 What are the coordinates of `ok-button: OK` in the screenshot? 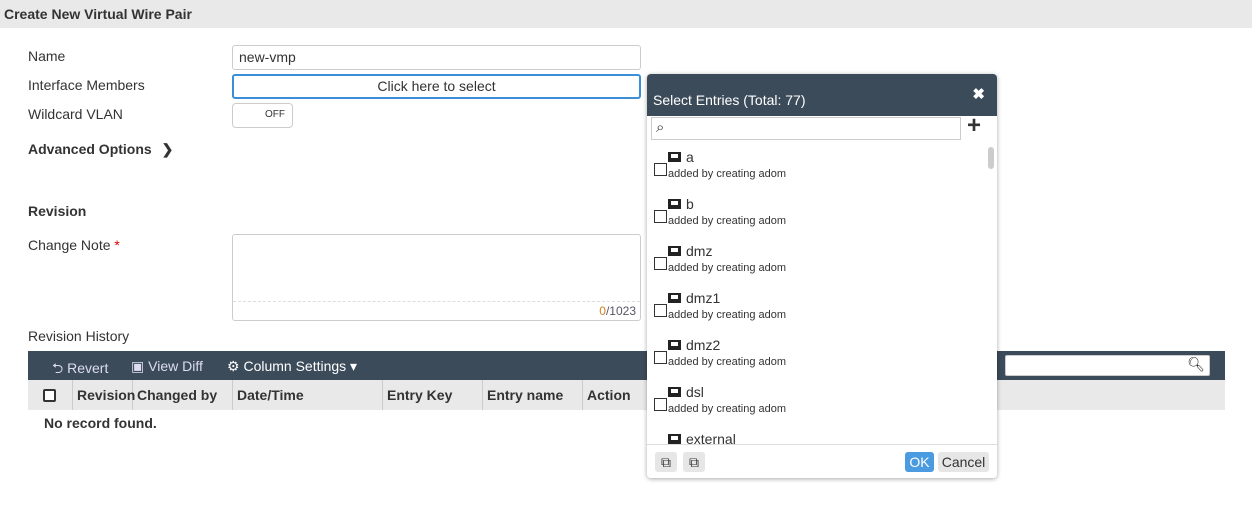 It's located at (919, 462).